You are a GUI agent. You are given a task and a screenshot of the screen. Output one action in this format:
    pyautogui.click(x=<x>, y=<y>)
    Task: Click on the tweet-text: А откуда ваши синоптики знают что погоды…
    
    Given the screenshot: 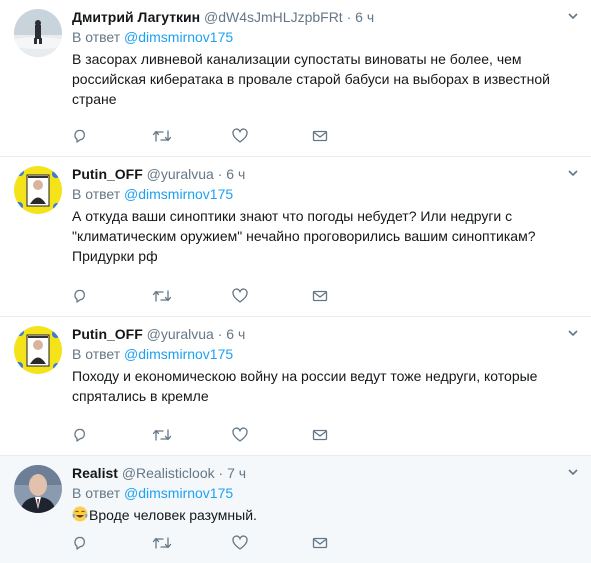 What is the action you would take?
    pyautogui.click(x=304, y=236)
    